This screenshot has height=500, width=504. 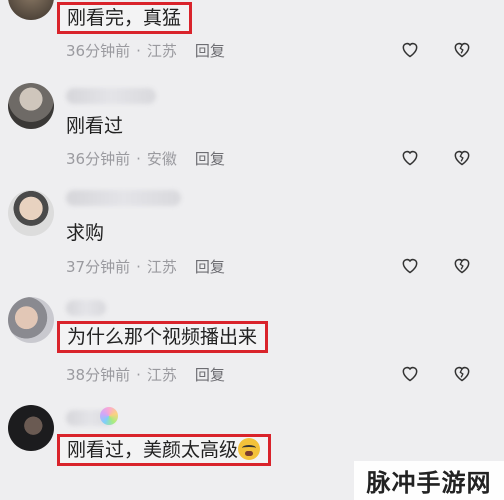 What do you see at coordinates (164, 450) in the screenshot?
I see `comment-text: 刚看过，美颜太高级` at bounding box center [164, 450].